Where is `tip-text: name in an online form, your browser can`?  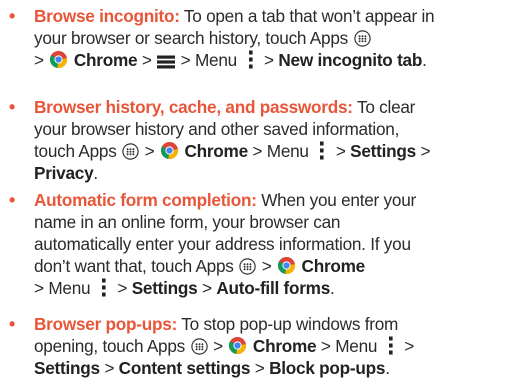 tip-text: name in an online form, your browser can is located at coordinates (187, 222).